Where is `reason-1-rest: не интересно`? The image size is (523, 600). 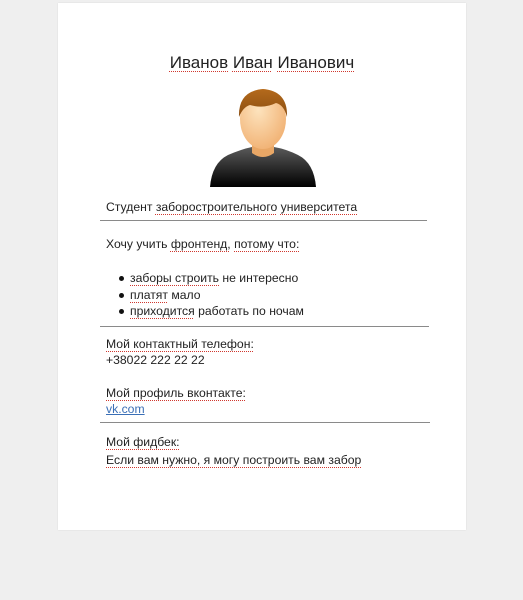
reason-1-rest: не интересно is located at coordinates (259, 278).